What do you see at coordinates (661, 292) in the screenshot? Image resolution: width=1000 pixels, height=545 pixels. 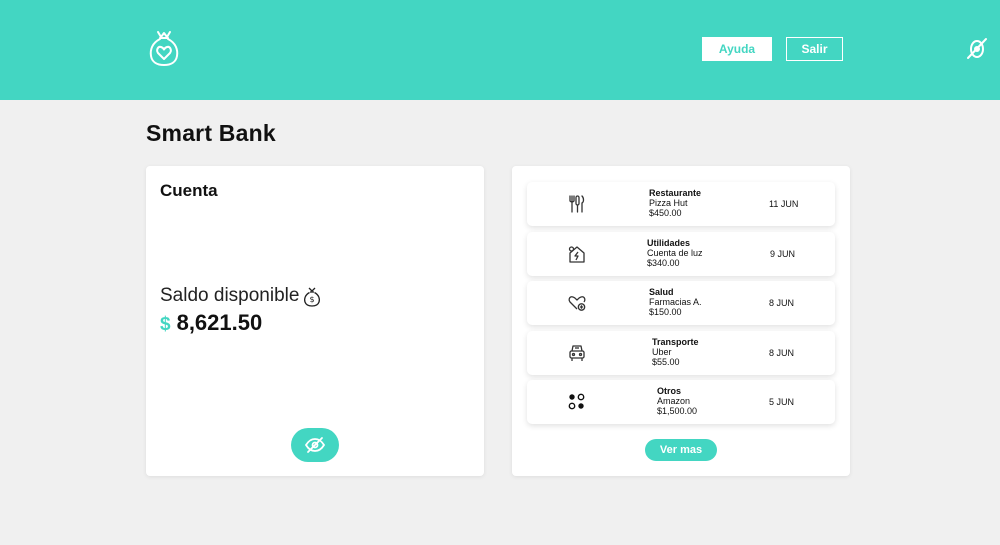 I see `transaction-category: Salud` at bounding box center [661, 292].